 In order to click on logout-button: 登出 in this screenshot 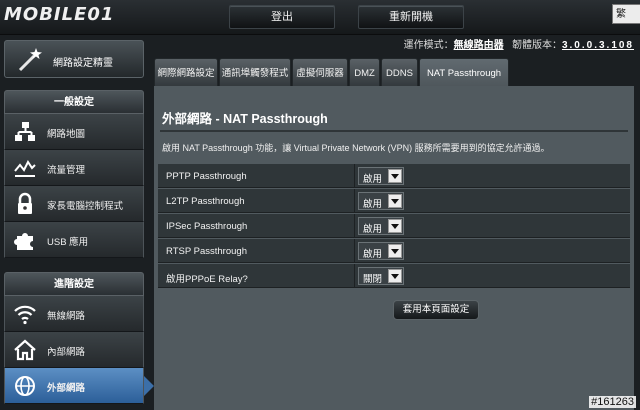, I will do `click(282, 17)`.